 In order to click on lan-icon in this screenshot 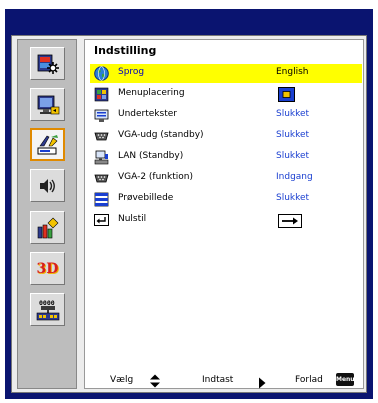, I will do `click(101, 157)`.